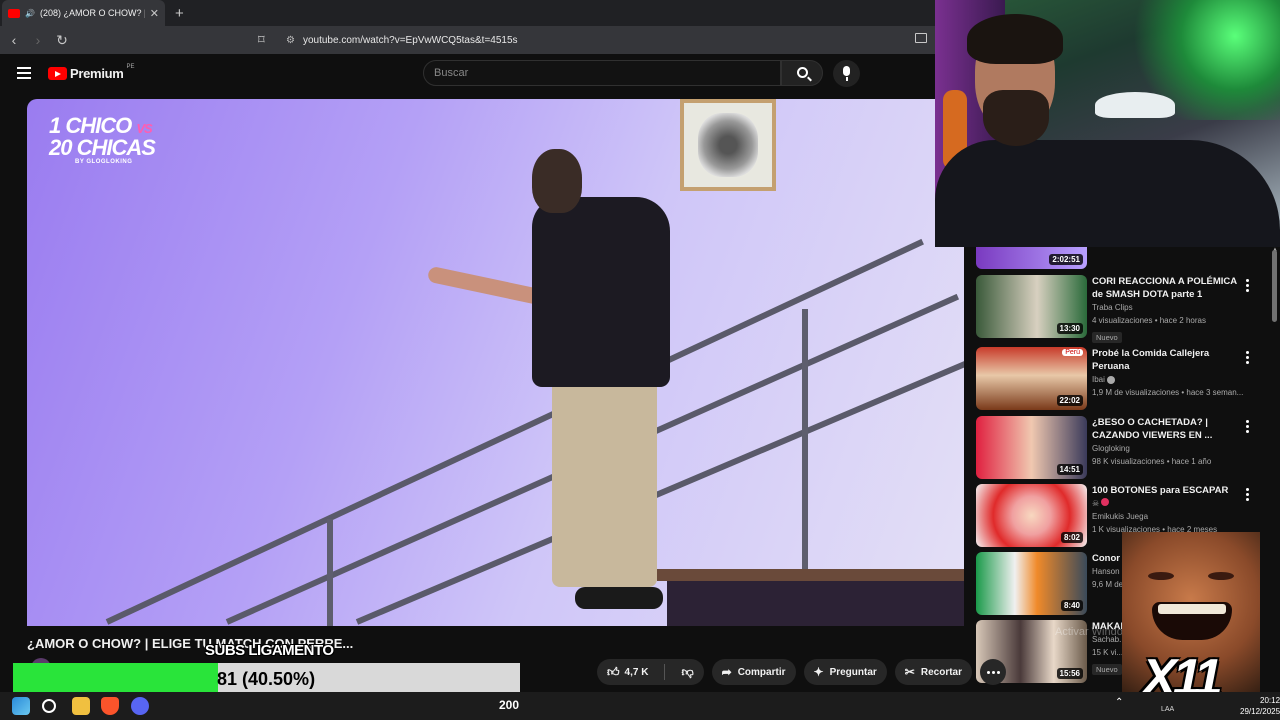  Describe the element at coordinates (1260, 706) in the screenshot. I see `system-clock: 20:12 29/12/2025` at that location.